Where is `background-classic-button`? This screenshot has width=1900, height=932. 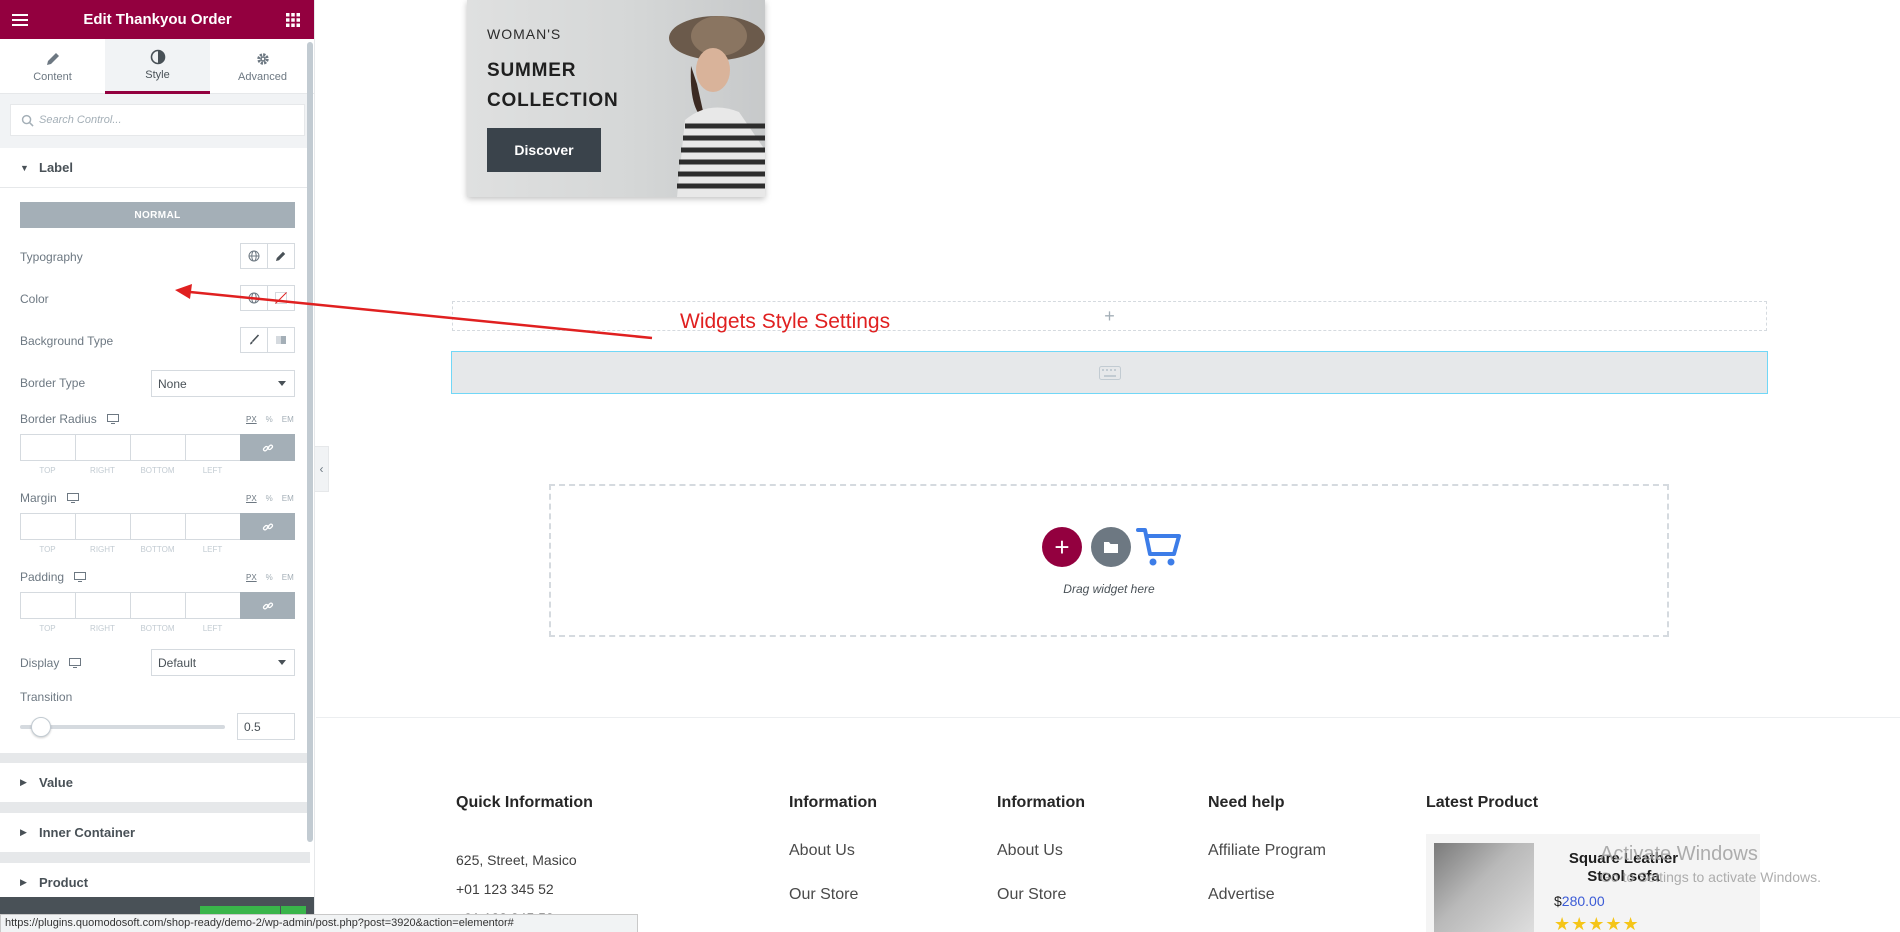
background-classic-button is located at coordinates (254, 340).